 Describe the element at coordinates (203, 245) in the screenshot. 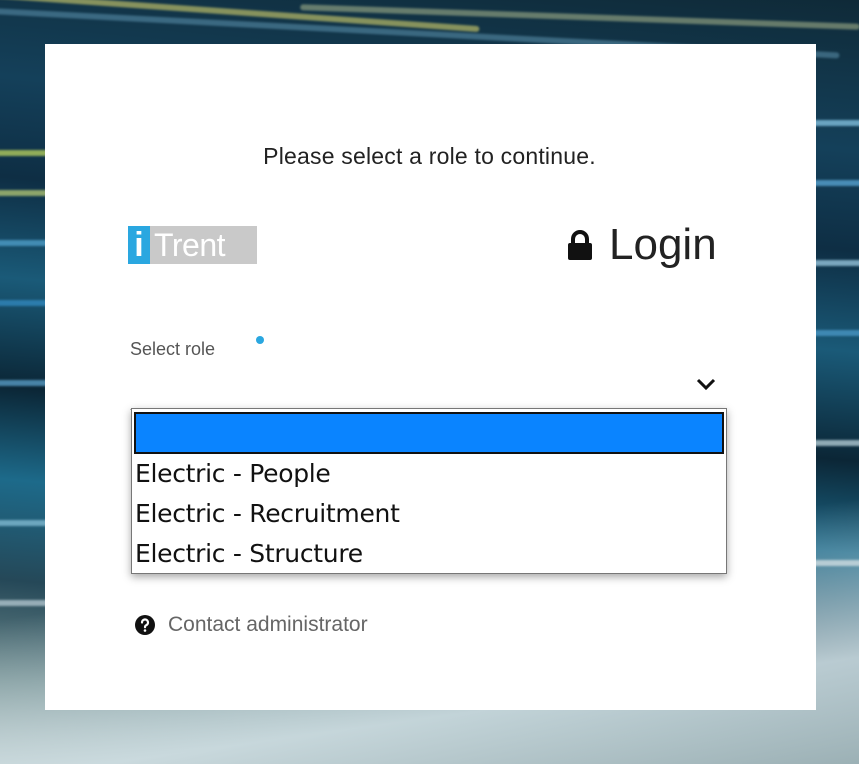

I see `logo-trent-text: Trent` at that location.